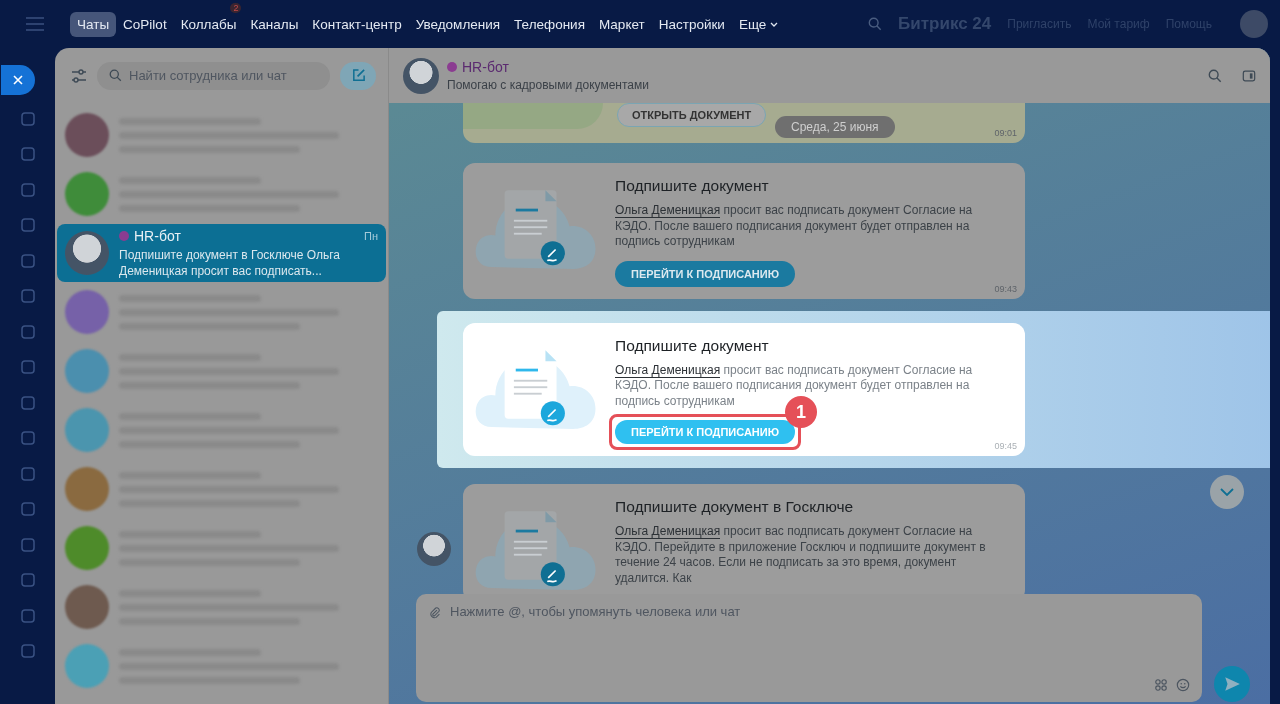 The height and width of the screenshot is (704, 1280). Describe the element at coordinates (801, 555) in the screenshot. I see `message-text: Ольга Деменицкая просит вас подписать документ Согласие на КЭДО. Перейдите в приложение Госключ и подпишите документ в течение 24 часов. Если не подписать за это время, документ удалится. Как` at that location.